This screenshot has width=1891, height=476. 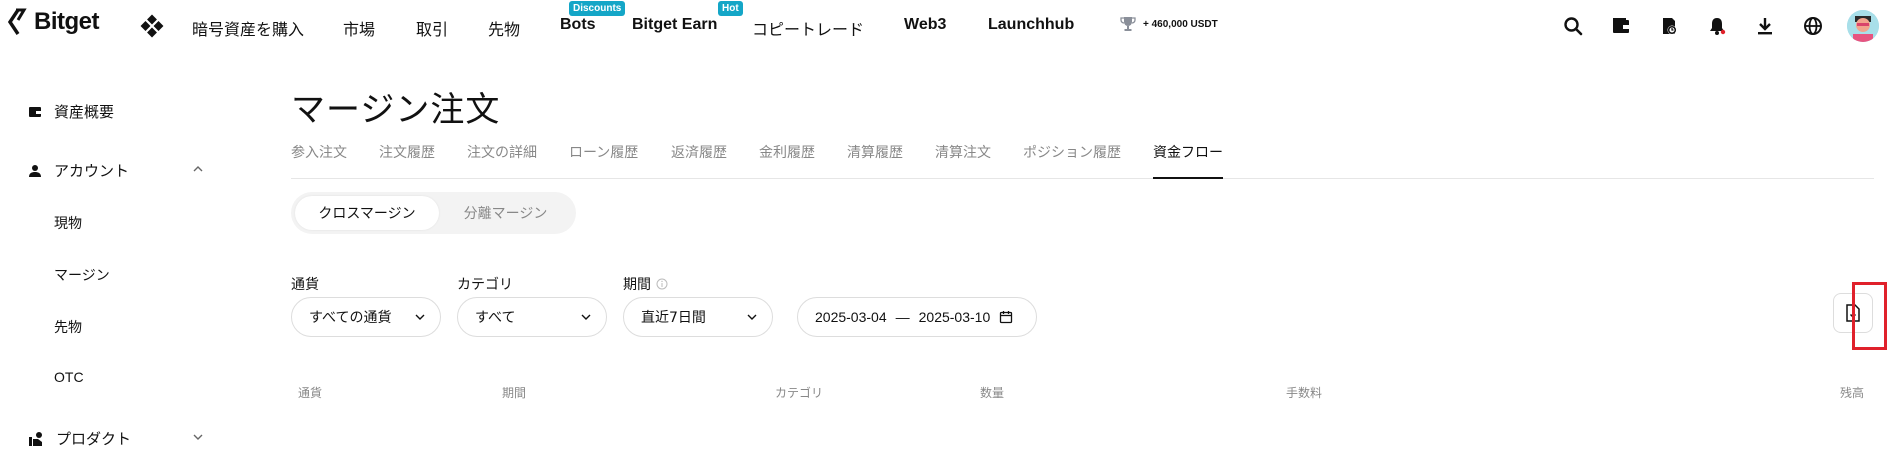 I want to click on calendar-icon, so click(x=1006, y=317).